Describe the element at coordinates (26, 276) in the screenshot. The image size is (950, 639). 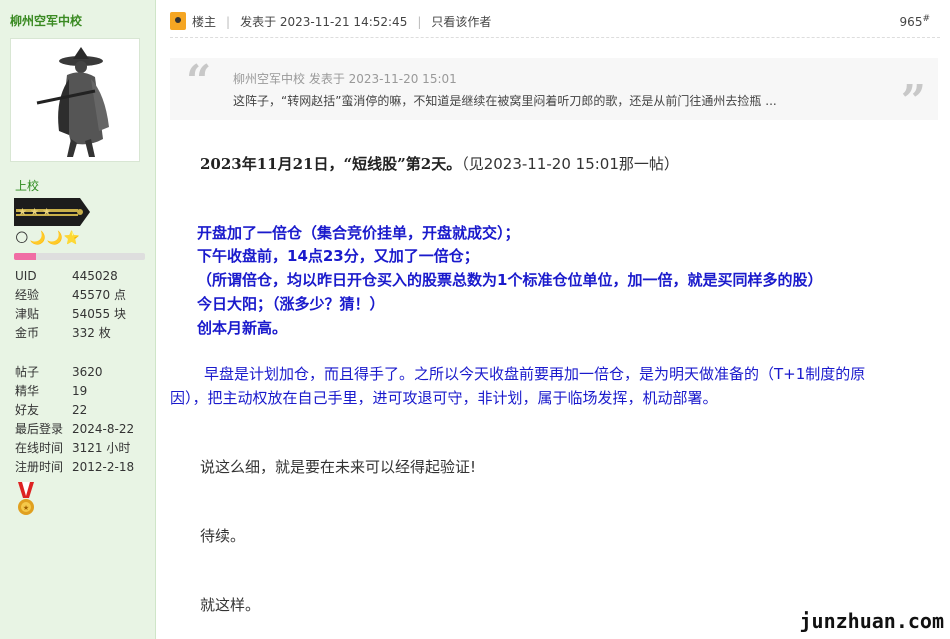
I see `stat-key: UID` at that location.